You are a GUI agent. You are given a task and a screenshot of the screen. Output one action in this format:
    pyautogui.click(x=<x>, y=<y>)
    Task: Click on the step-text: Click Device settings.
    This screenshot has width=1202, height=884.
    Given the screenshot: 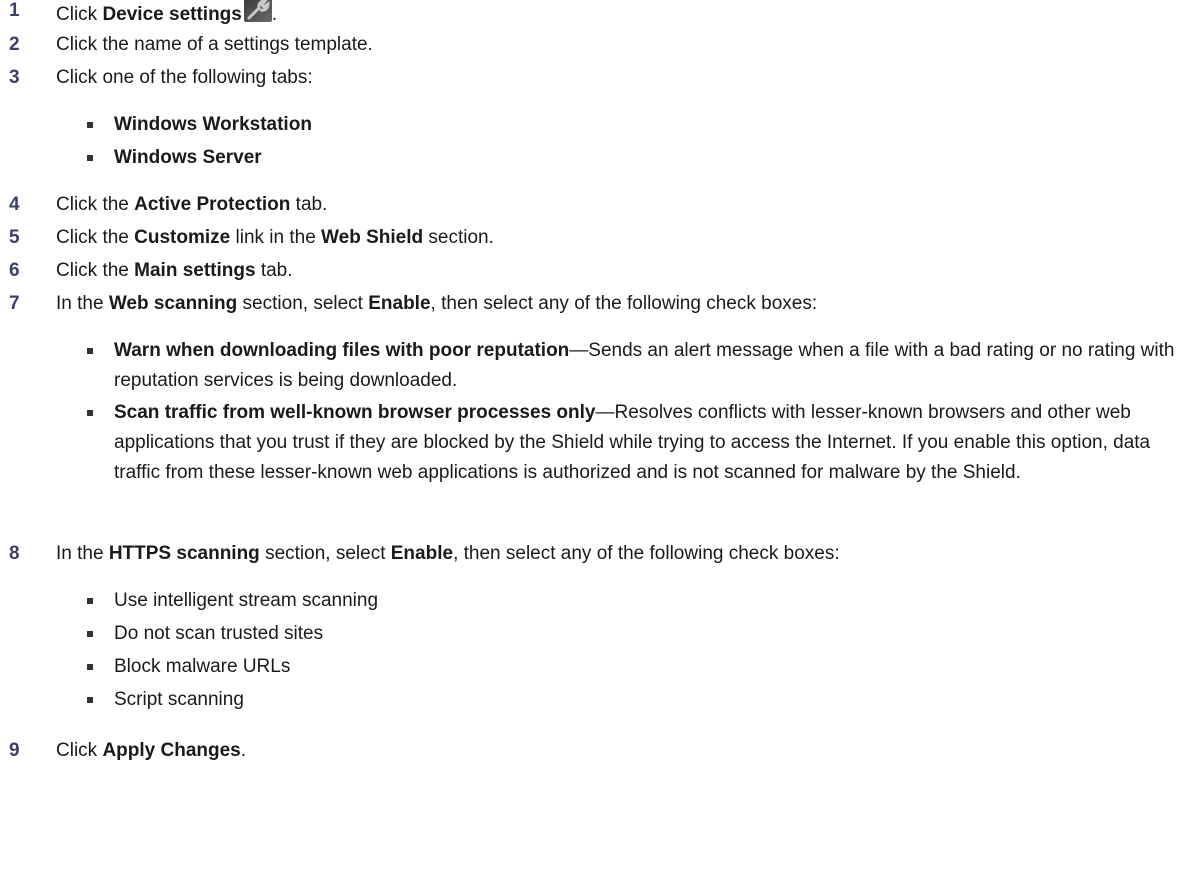 What is the action you would take?
    pyautogui.click(x=625, y=14)
    